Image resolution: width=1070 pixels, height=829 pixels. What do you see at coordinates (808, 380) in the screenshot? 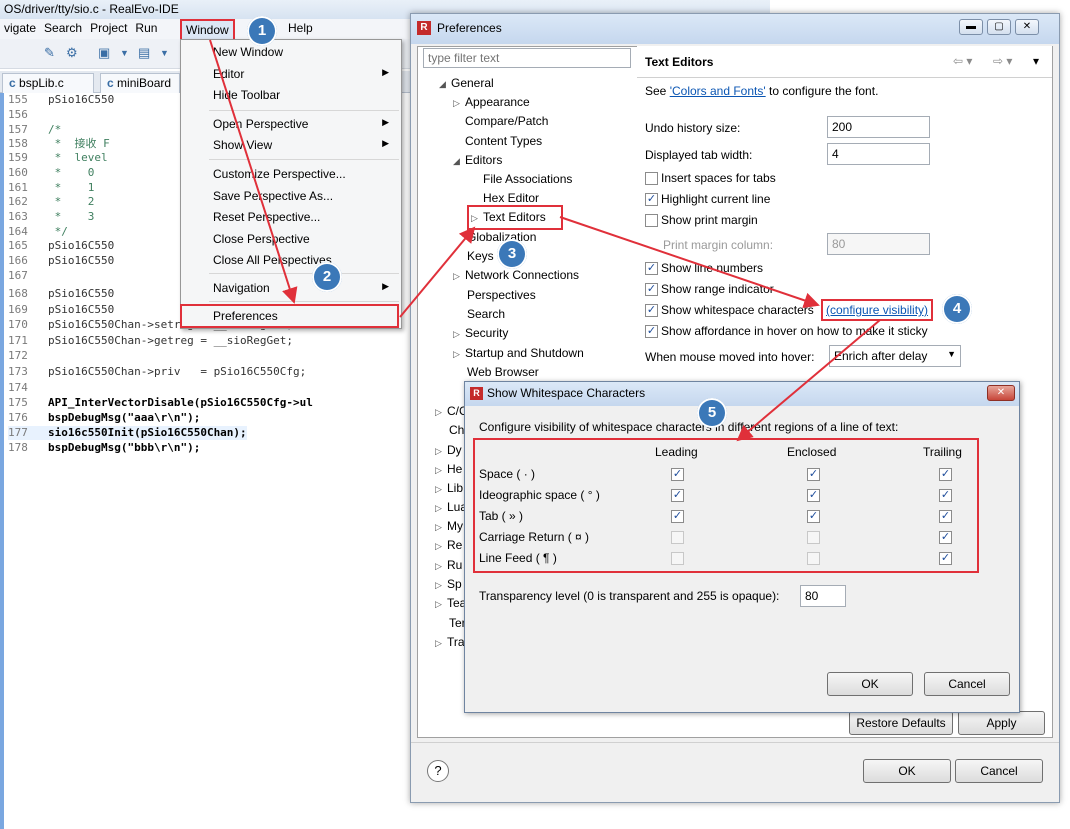
I see `arrow-configure-to-grid` at bounding box center [808, 380].